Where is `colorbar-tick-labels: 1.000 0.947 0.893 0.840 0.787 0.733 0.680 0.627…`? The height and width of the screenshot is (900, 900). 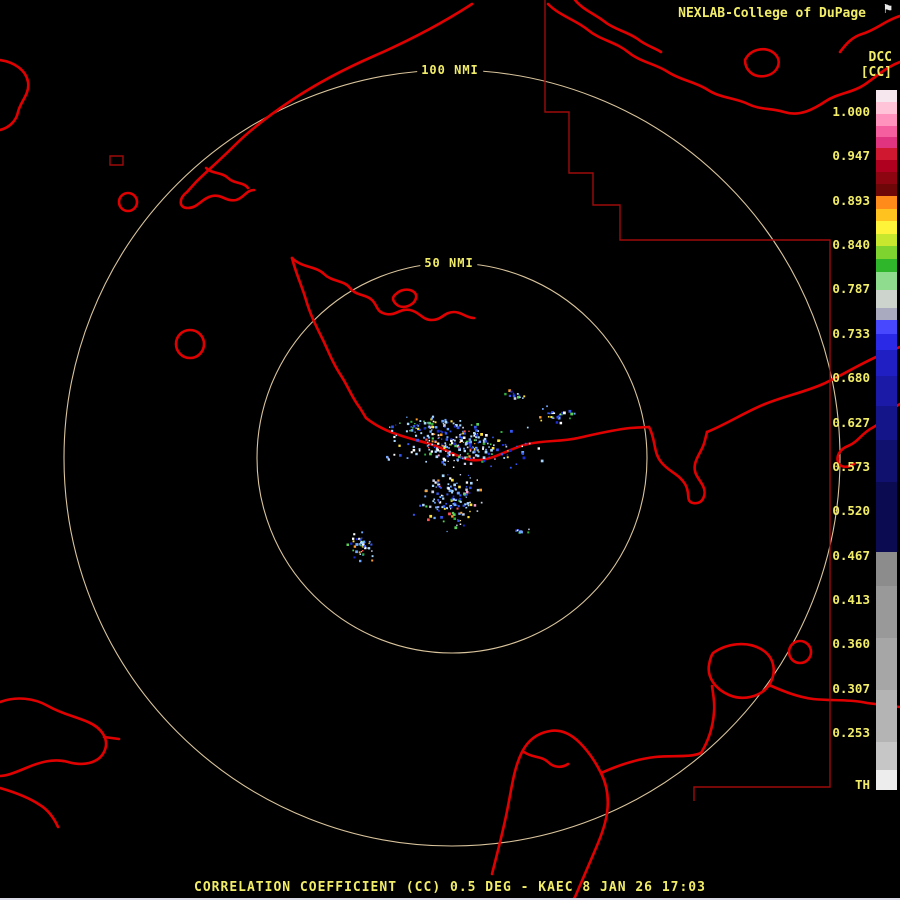
colorbar-tick-labels: 1.000 0.947 0.893 0.840 0.787 0.733 0.680 0.627… is located at coordinates (844, 446).